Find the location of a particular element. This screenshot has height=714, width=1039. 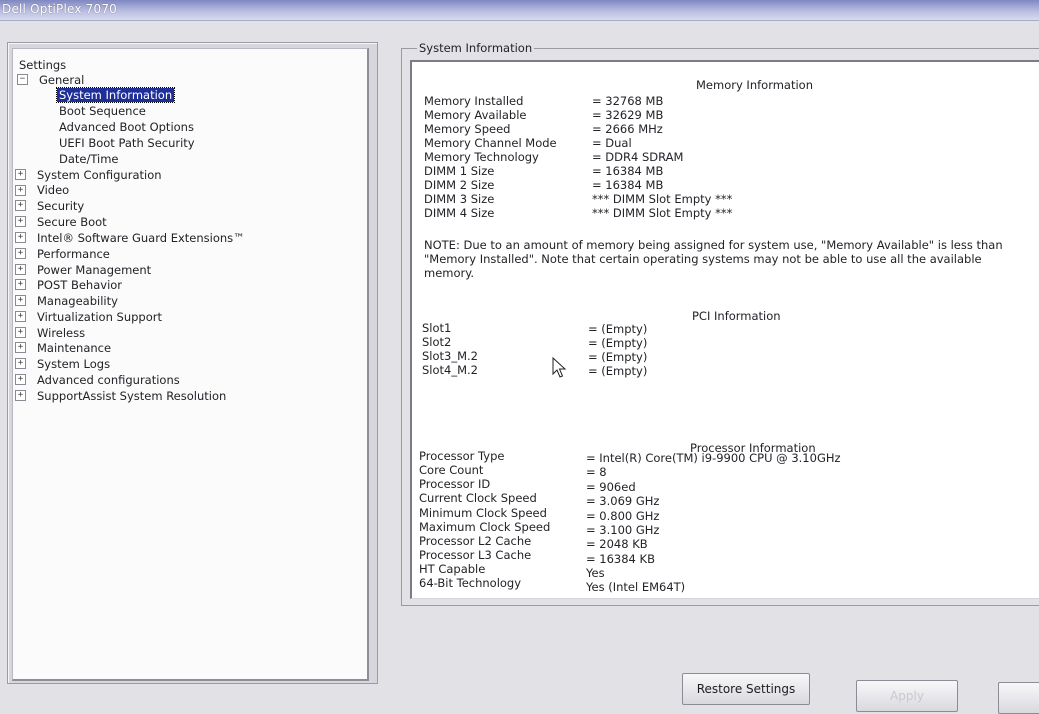

processor-value: = 906ed is located at coordinates (611, 487).